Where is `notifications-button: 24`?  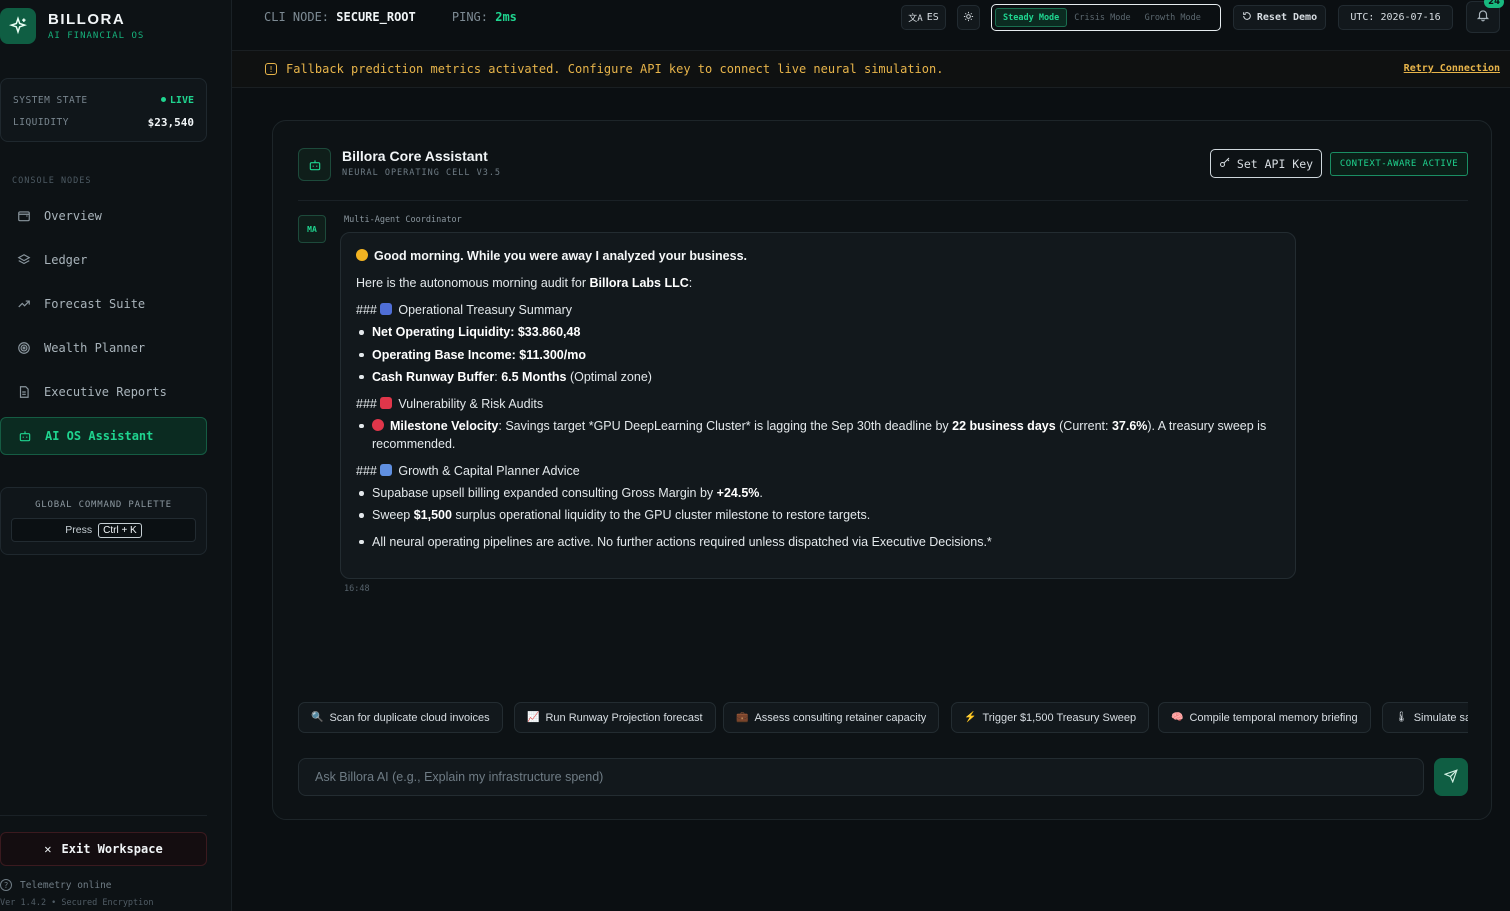 notifications-button: 24 is located at coordinates (1485, 16).